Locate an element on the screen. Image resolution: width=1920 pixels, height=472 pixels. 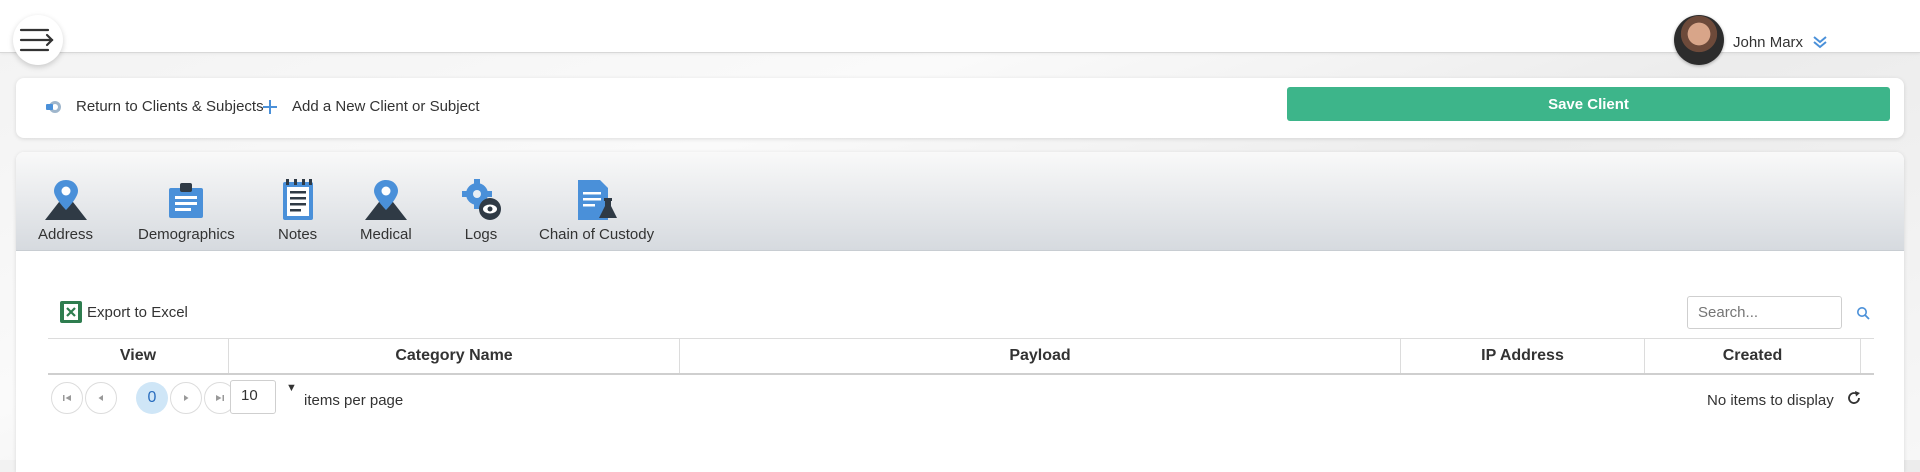
id-card-icon is located at coordinates (186, 200).